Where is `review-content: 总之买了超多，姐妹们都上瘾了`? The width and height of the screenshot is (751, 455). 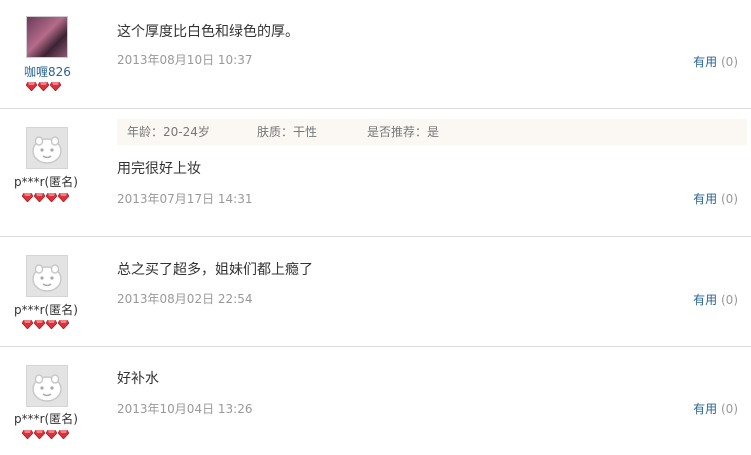
review-content: 总之买了超多，姐妹们都上瘾了 is located at coordinates (215, 270).